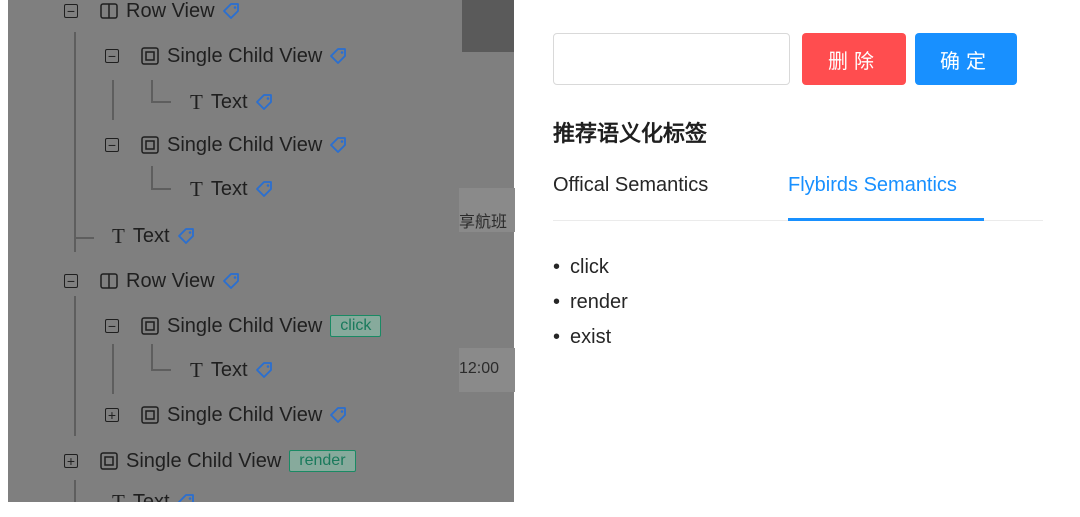 Image resolution: width=1080 pixels, height=517 pixels. I want to click on active-tab-indicator, so click(886, 219).